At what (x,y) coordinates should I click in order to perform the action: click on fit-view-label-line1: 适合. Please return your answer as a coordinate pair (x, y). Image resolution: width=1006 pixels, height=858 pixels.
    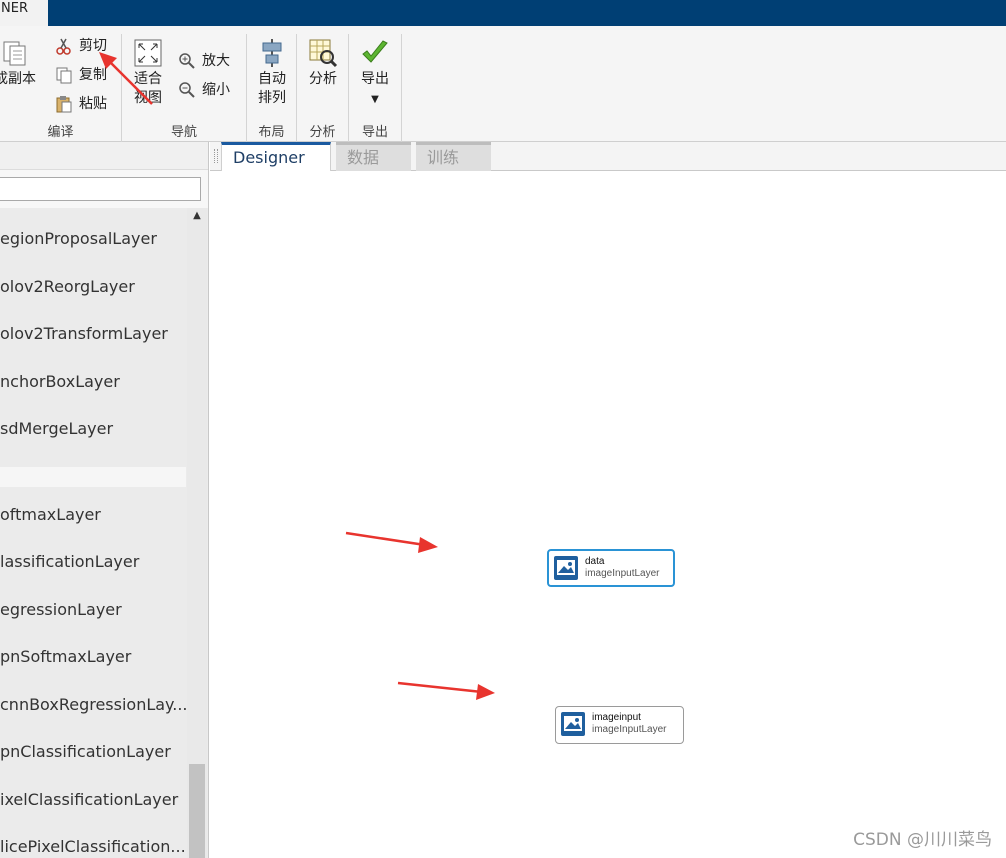
    Looking at the image, I should click on (148, 79).